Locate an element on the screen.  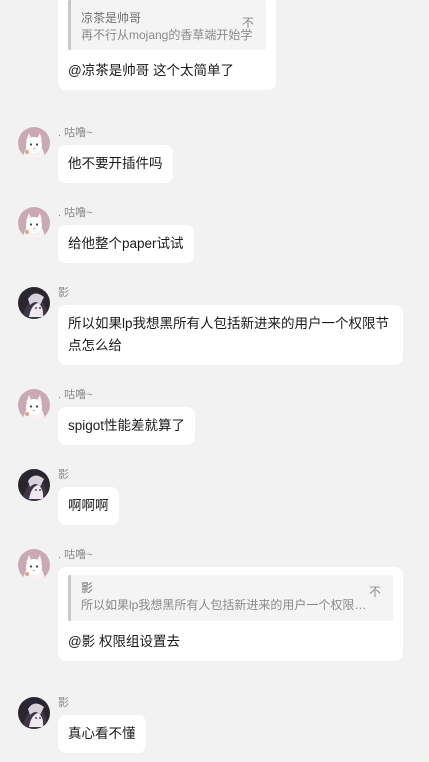
message-bubble: 真心看不懂 is located at coordinates (102, 734).